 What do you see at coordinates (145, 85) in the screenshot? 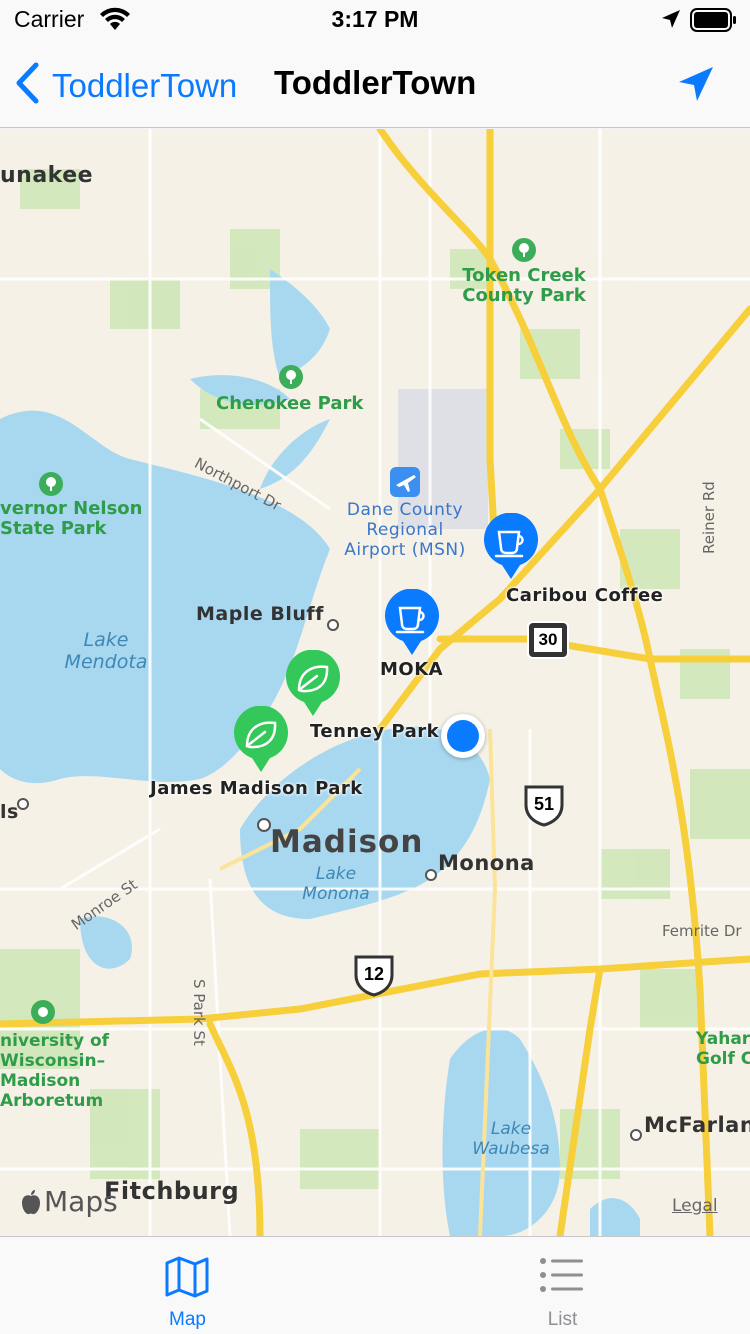
I see `back-button-label: ToddlerTown` at bounding box center [145, 85].